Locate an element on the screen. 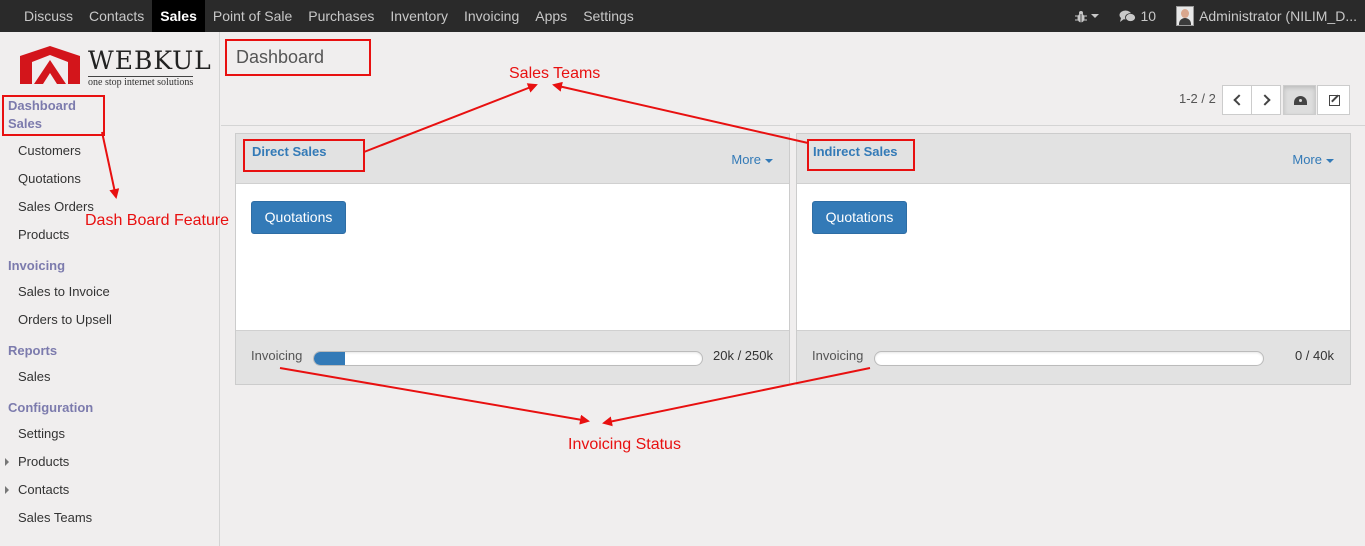  logo-text: WEBKUL is located at coordinates (150, 60).